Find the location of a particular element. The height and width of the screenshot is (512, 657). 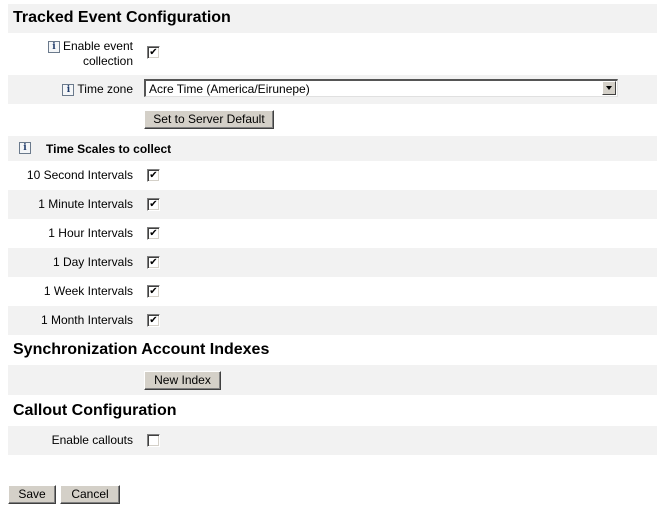

time-scale-label-10-second: 10 Second Intervals is located at coordinates (79, 175).